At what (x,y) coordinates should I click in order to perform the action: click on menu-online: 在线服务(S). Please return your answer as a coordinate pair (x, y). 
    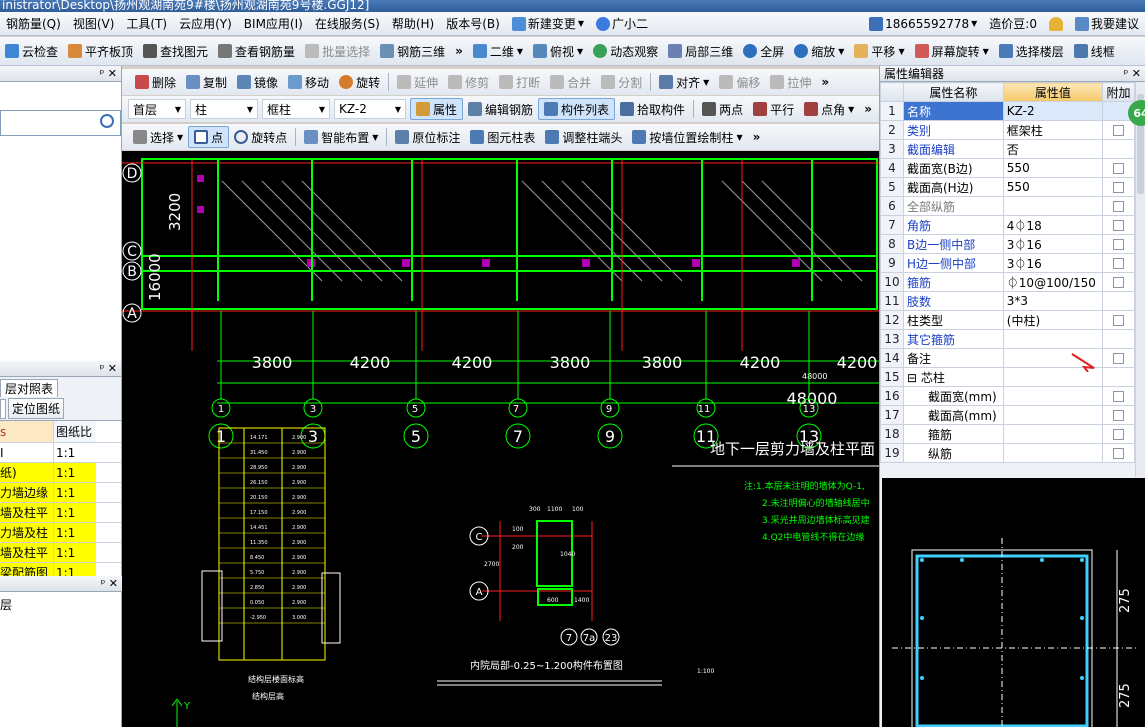
    Looking at the image, I should click on (347, 23).